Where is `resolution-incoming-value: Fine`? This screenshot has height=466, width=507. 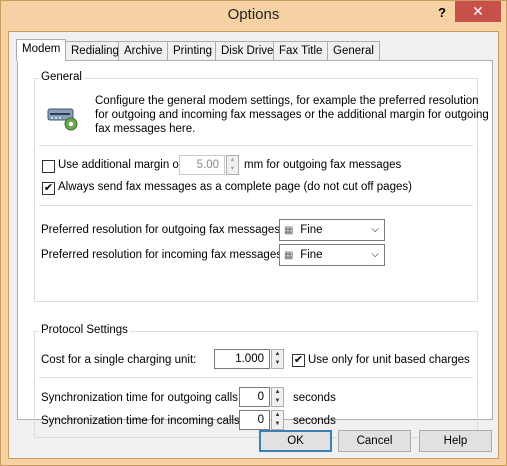 resolution-incoming-value: Fine is located at coordinates (311, 255).